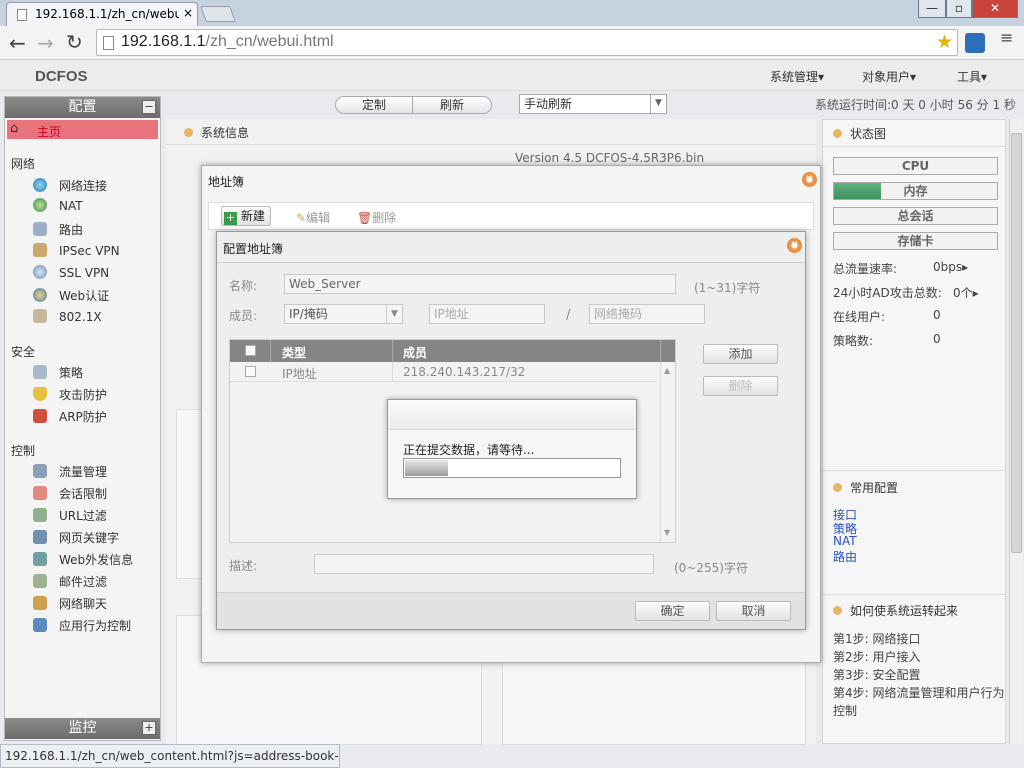 This screenshot has width=1024, height=768. What do you see at coordinates (108, 43) in the screenshot?
I see `page-icon` at bounding box center [108, 43].